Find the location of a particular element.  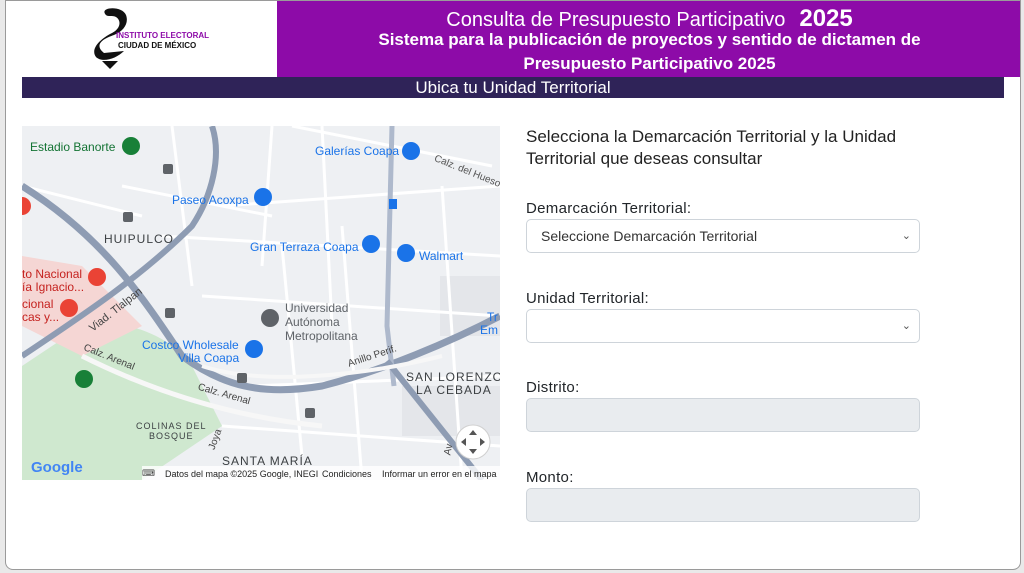

demarcacion-label: Demarcación Territorial: is located at coordinates (609, 208).